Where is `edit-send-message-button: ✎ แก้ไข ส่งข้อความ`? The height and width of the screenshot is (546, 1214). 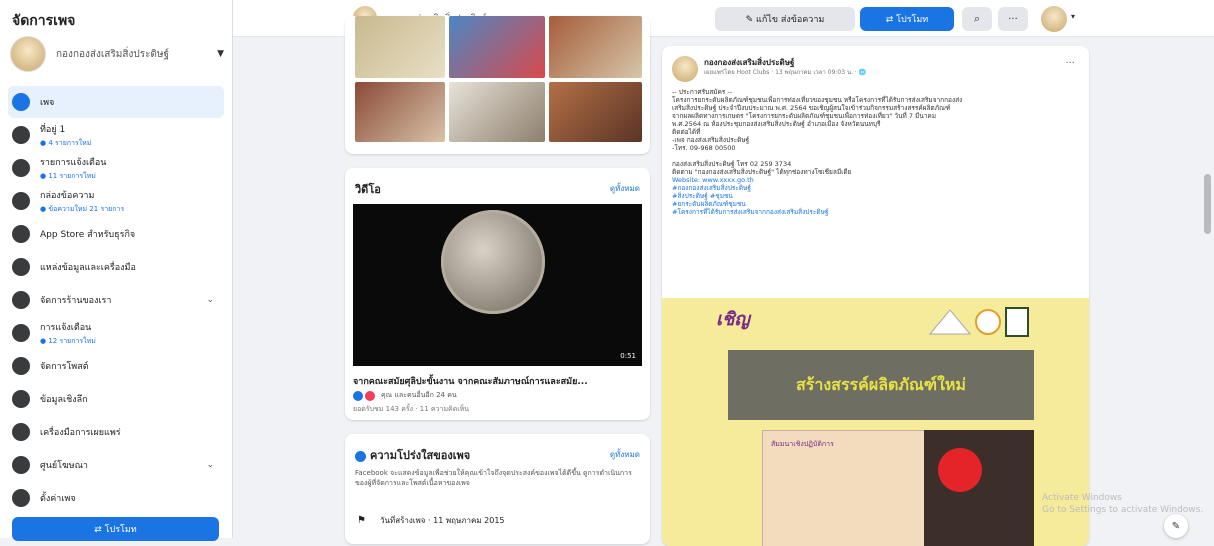 edit-send-message-button: ✎ แก้ไข ส่งข้อความ is located at coordinates (785, 19).